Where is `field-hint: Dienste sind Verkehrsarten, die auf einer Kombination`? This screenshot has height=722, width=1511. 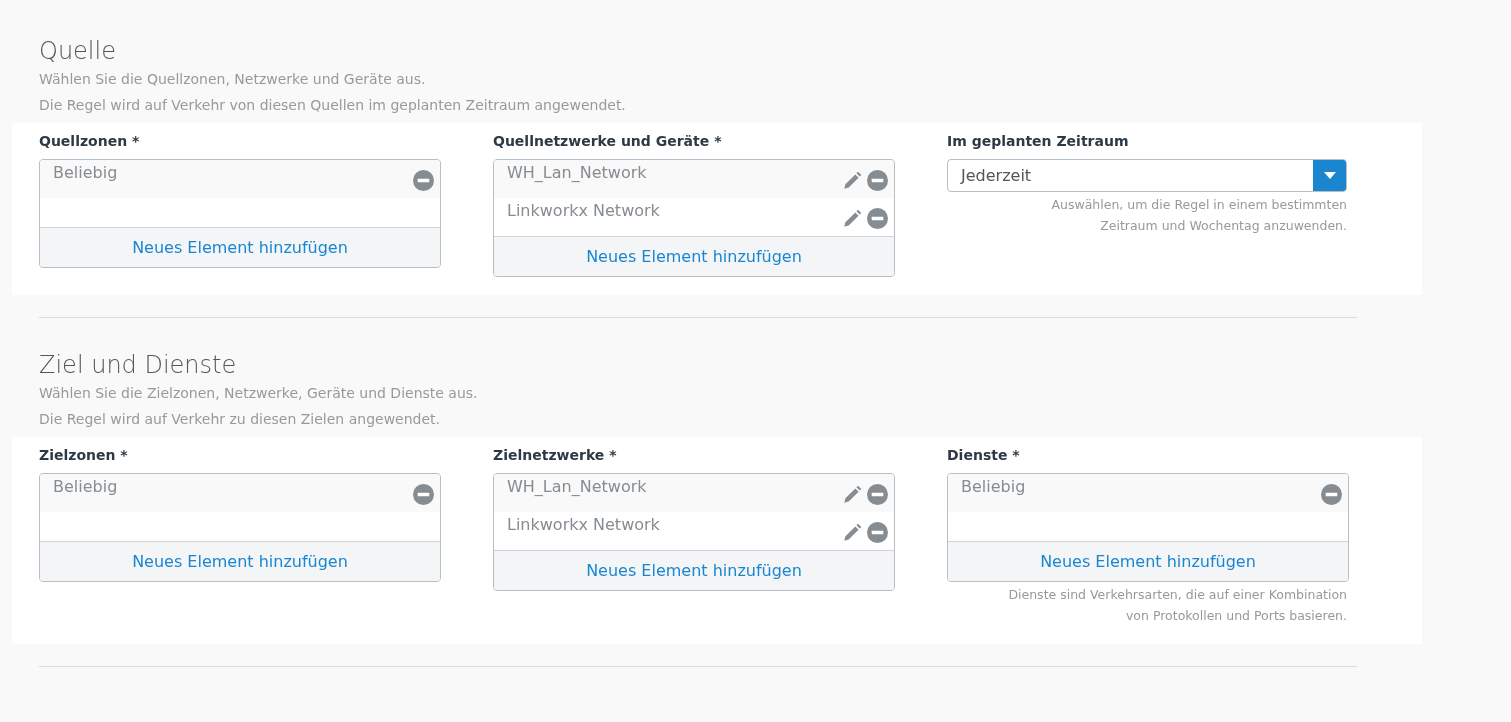 field-hint: Dienste sind Verkehrsarten, die auf einer Kombination is located at coordinates (1177, 595).